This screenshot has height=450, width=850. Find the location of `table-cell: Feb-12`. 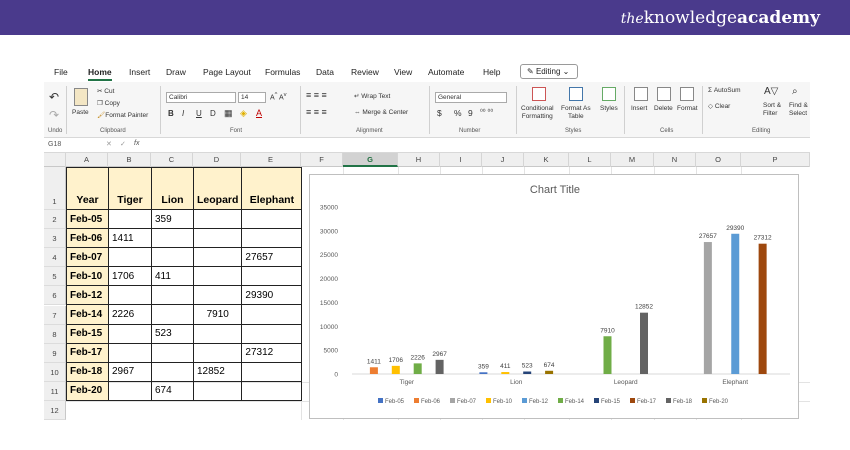

table-cell: Feb-12 is located at coordinates (87, 295).